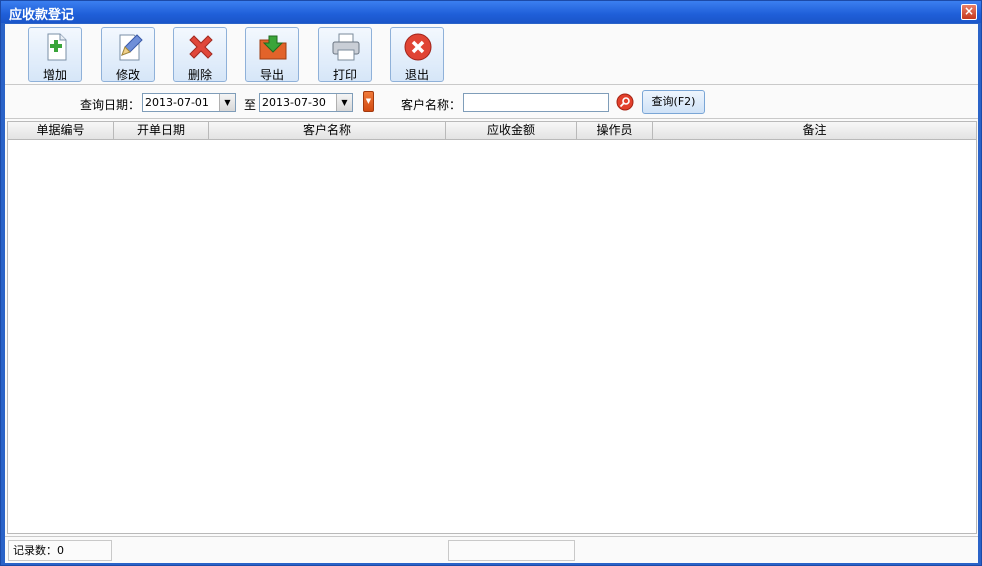 The image size is (982, 566). Describe the element at coordinates (273, 47) in the screenshot. I see `export-folder-icon` at that location.